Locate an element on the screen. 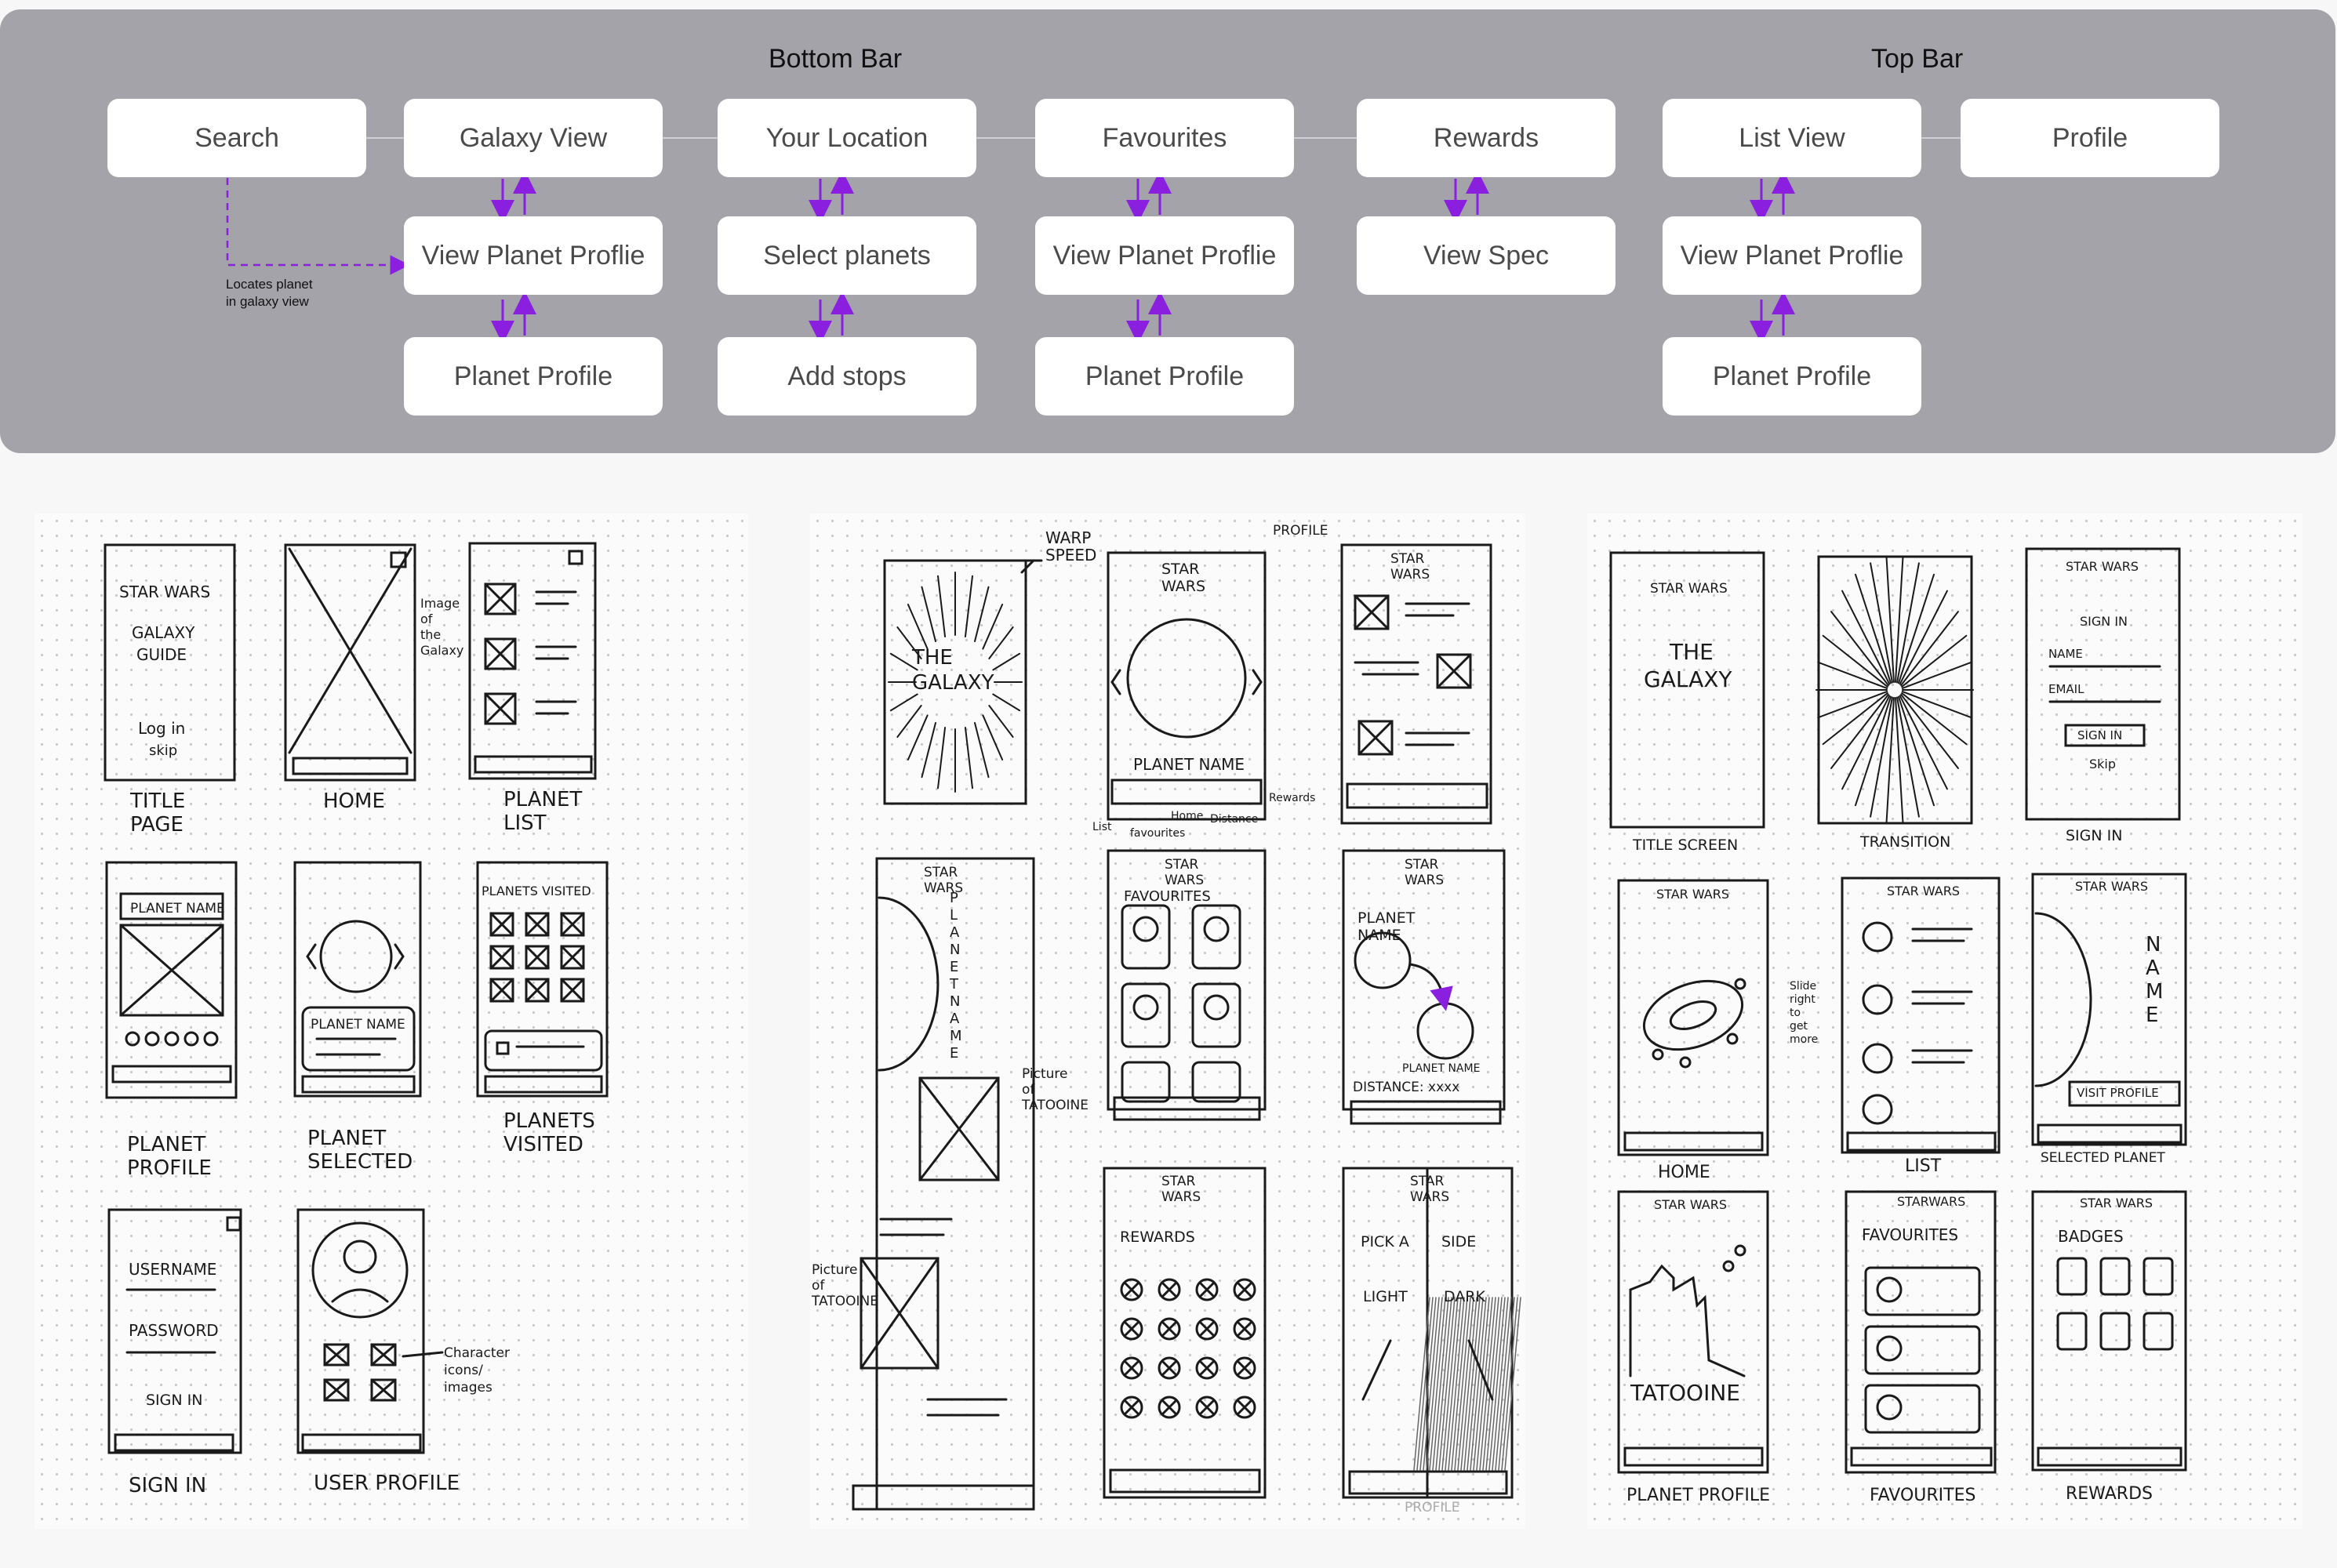 Image resolution: width=2337 pixels, height=1568 pixels. s3-caption-fav: FAVOURITES is located at coordinates (1923, 1495).